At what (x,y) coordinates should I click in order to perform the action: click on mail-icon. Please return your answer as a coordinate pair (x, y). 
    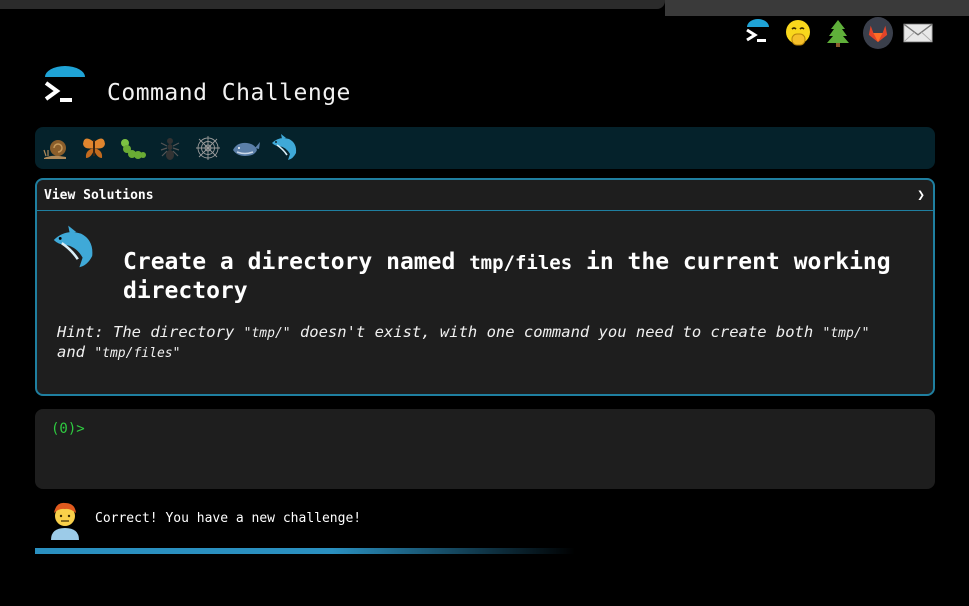
    Looking at the image, I should click on (918, 33).